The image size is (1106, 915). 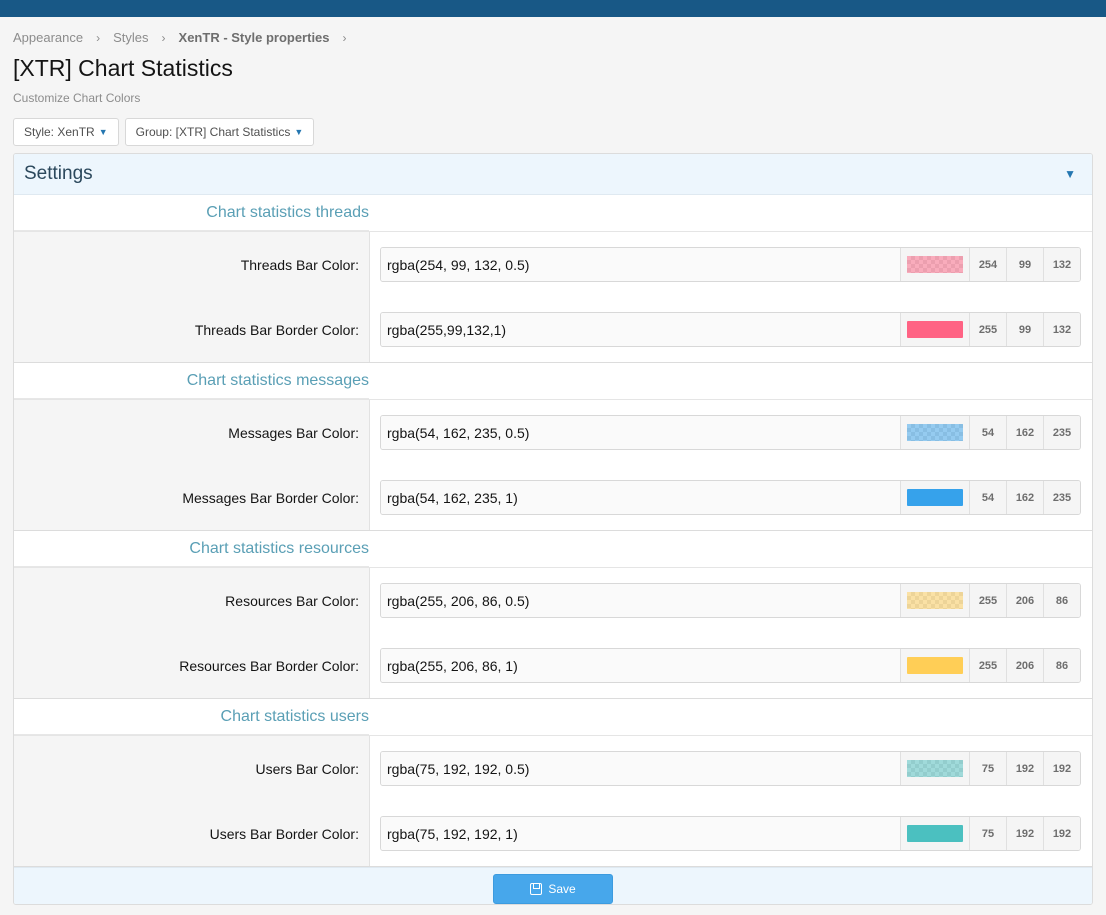 I want to click on channel-r: 254, so click(x=987, y=264).